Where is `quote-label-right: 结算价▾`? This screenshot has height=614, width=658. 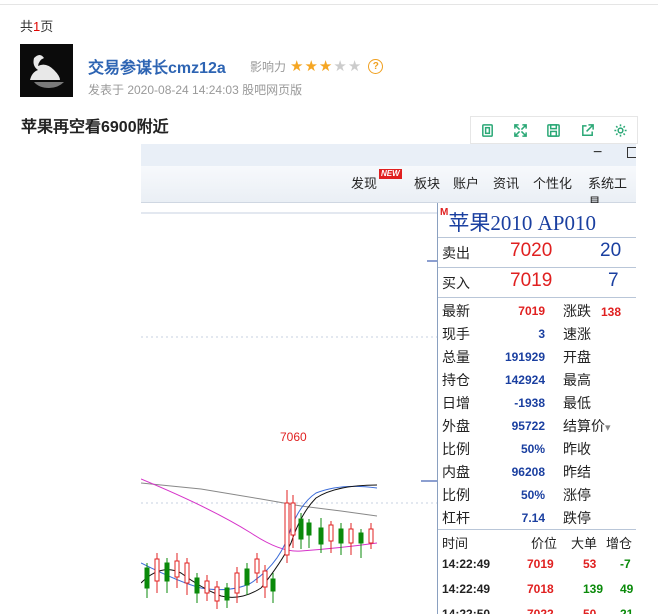
quote-label-right: 结算价▾ is located at coordinates (587, 426).